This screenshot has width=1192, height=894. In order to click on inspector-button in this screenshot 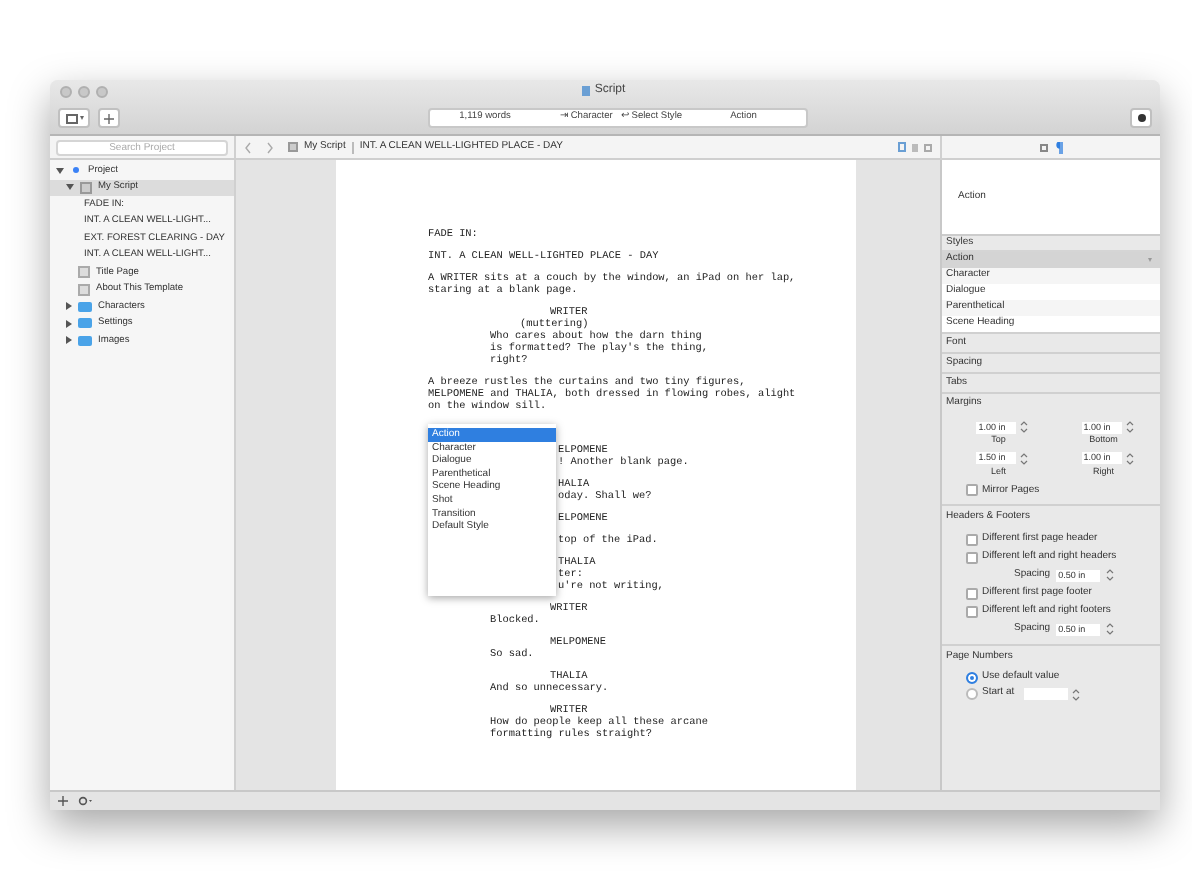, I will do `click(1141, 118)`.